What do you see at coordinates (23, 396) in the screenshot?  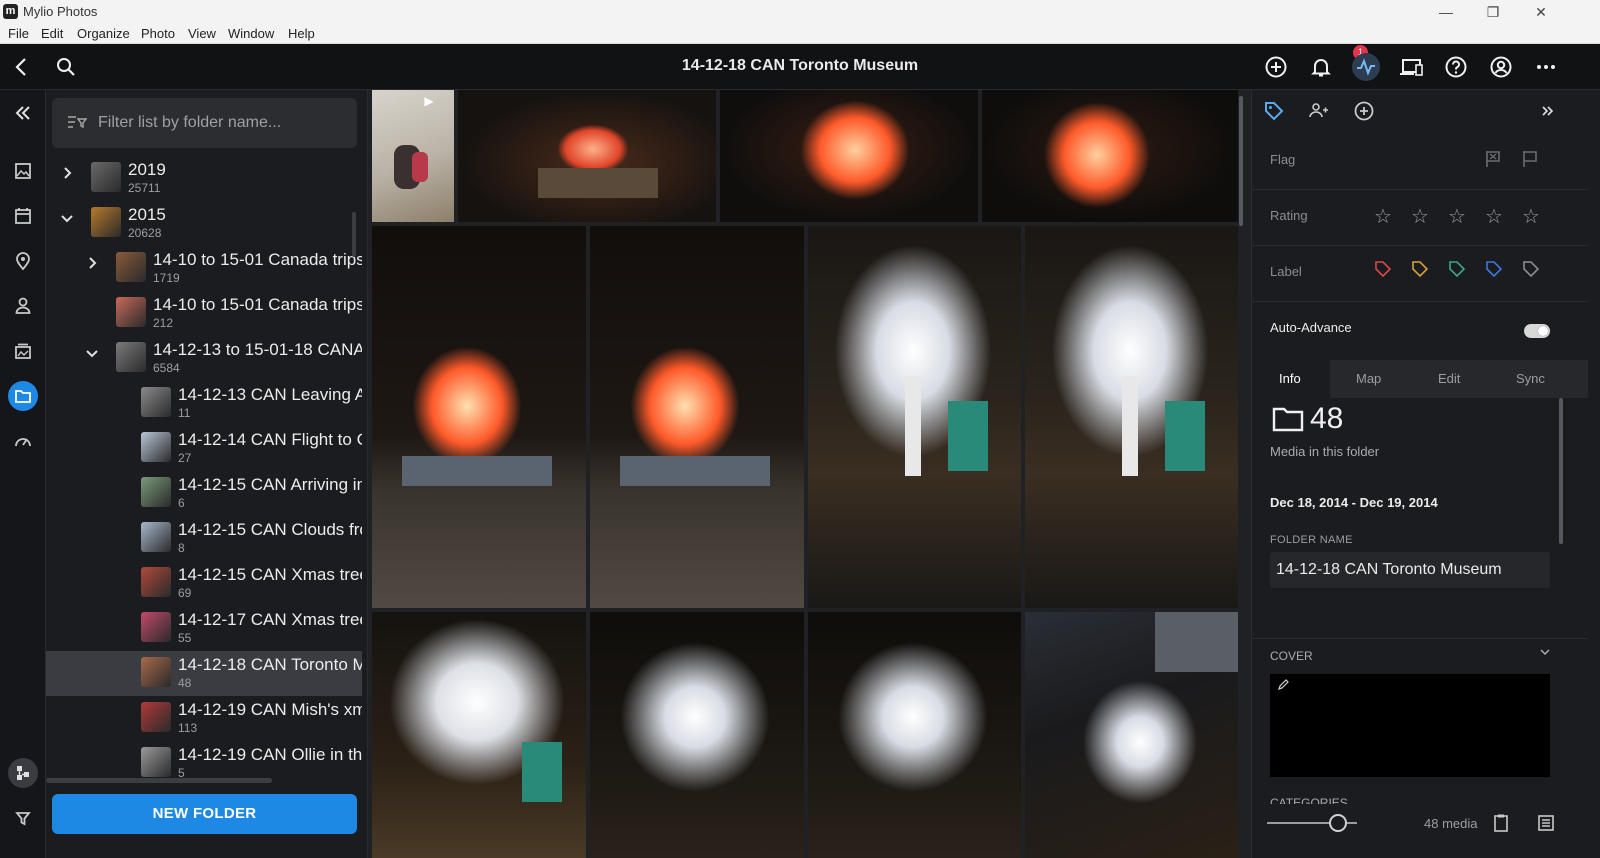 I see `folders-icon` at bounding box center [23, 396].